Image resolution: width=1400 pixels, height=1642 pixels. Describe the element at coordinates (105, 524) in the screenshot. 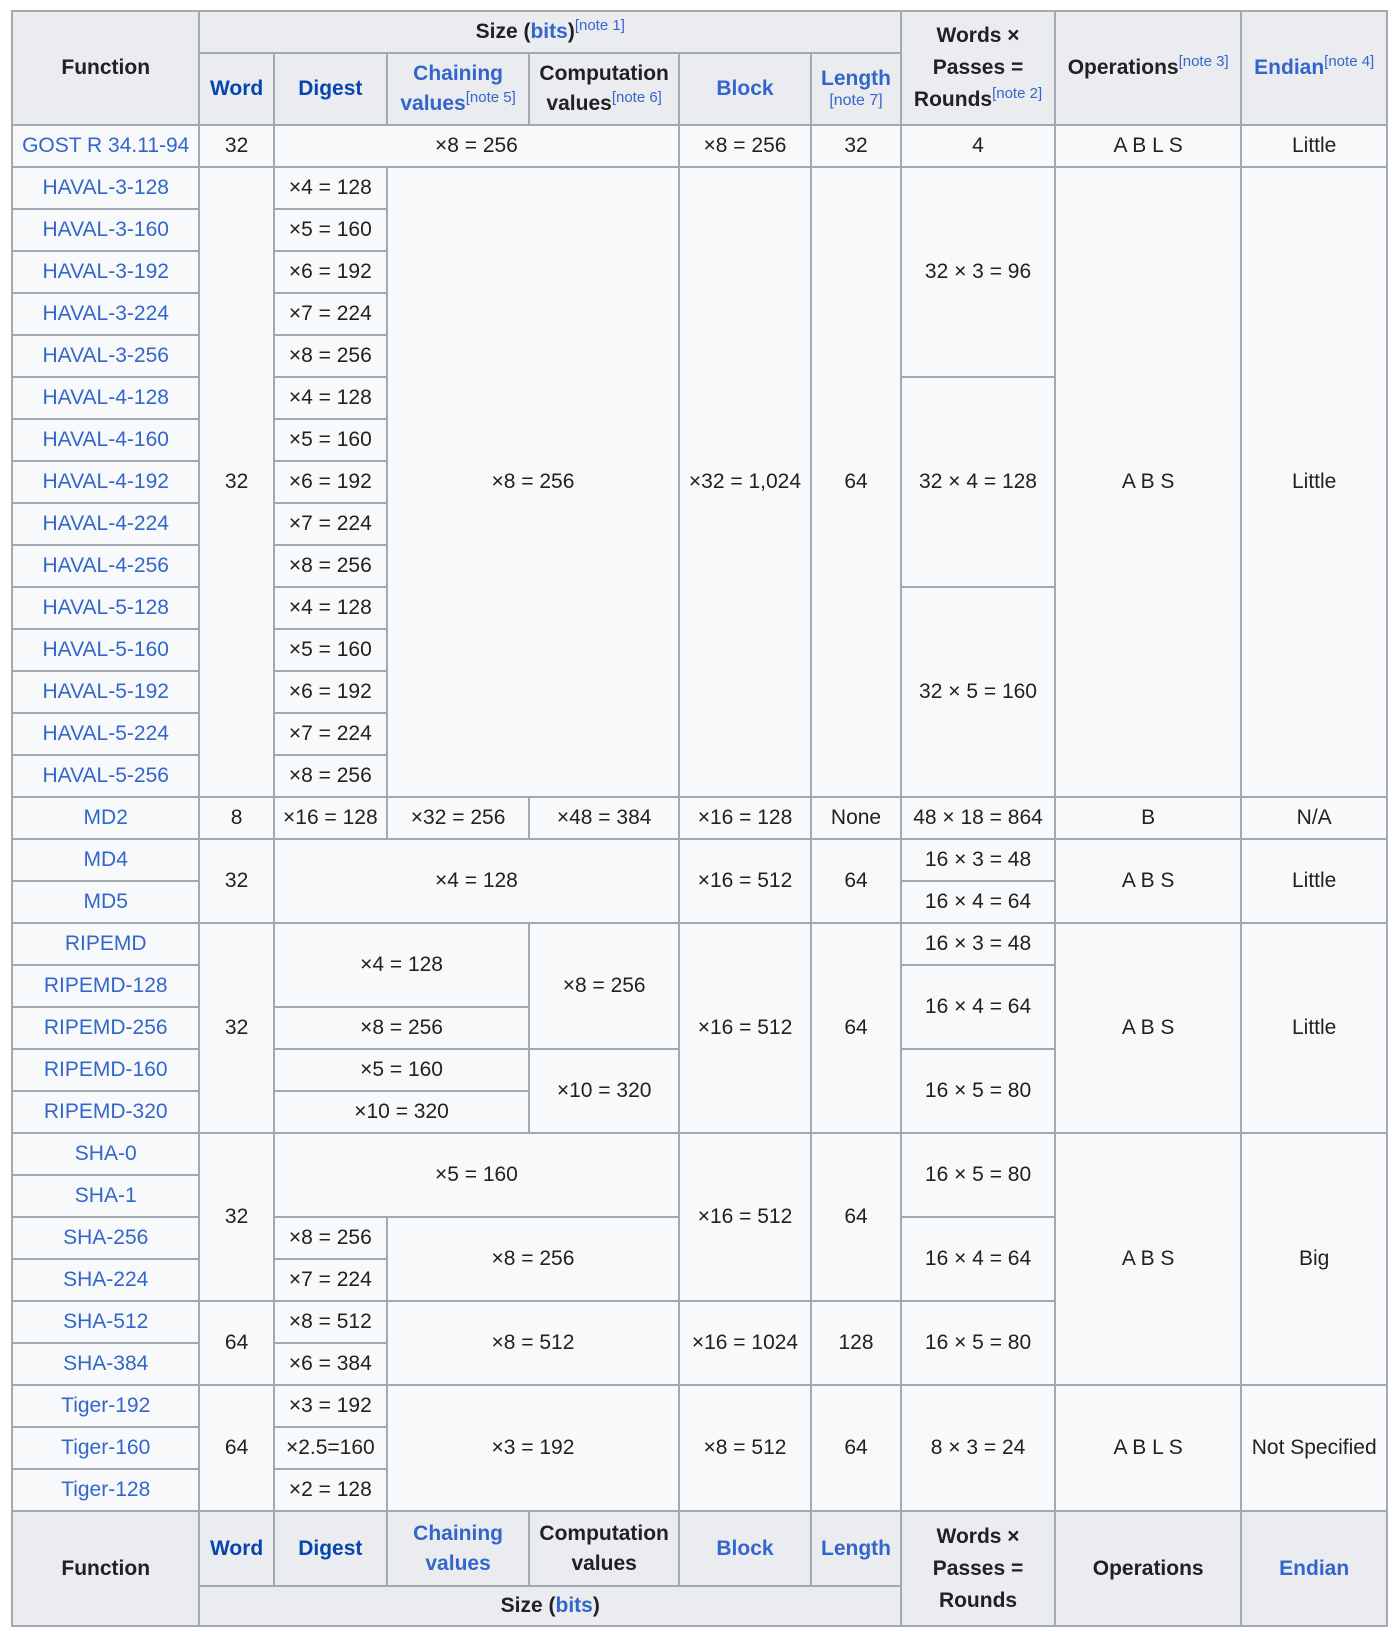

I see `function-link: HAVAL-4-224` at that location.